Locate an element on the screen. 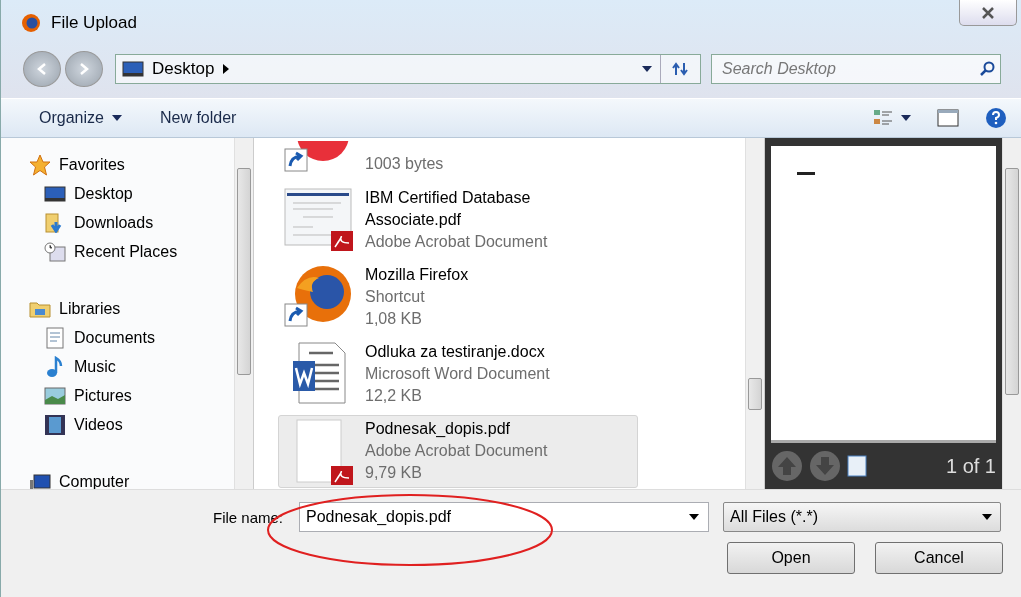 The image size is (1021, 597). address-bar: Desktop is located at coordinates (408, 69).